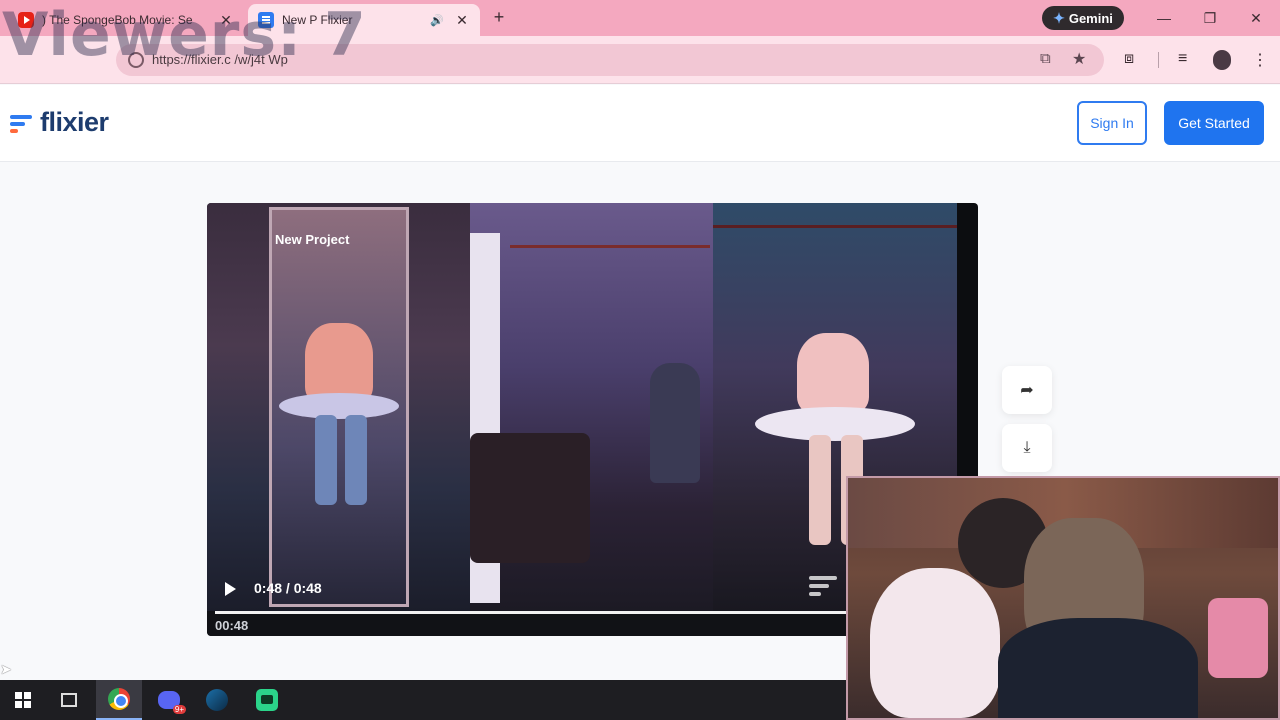 Image resolution: width=1280 pixels, height=720 pixels. I want to click on restore-button: ❐, so click(1210, 18).